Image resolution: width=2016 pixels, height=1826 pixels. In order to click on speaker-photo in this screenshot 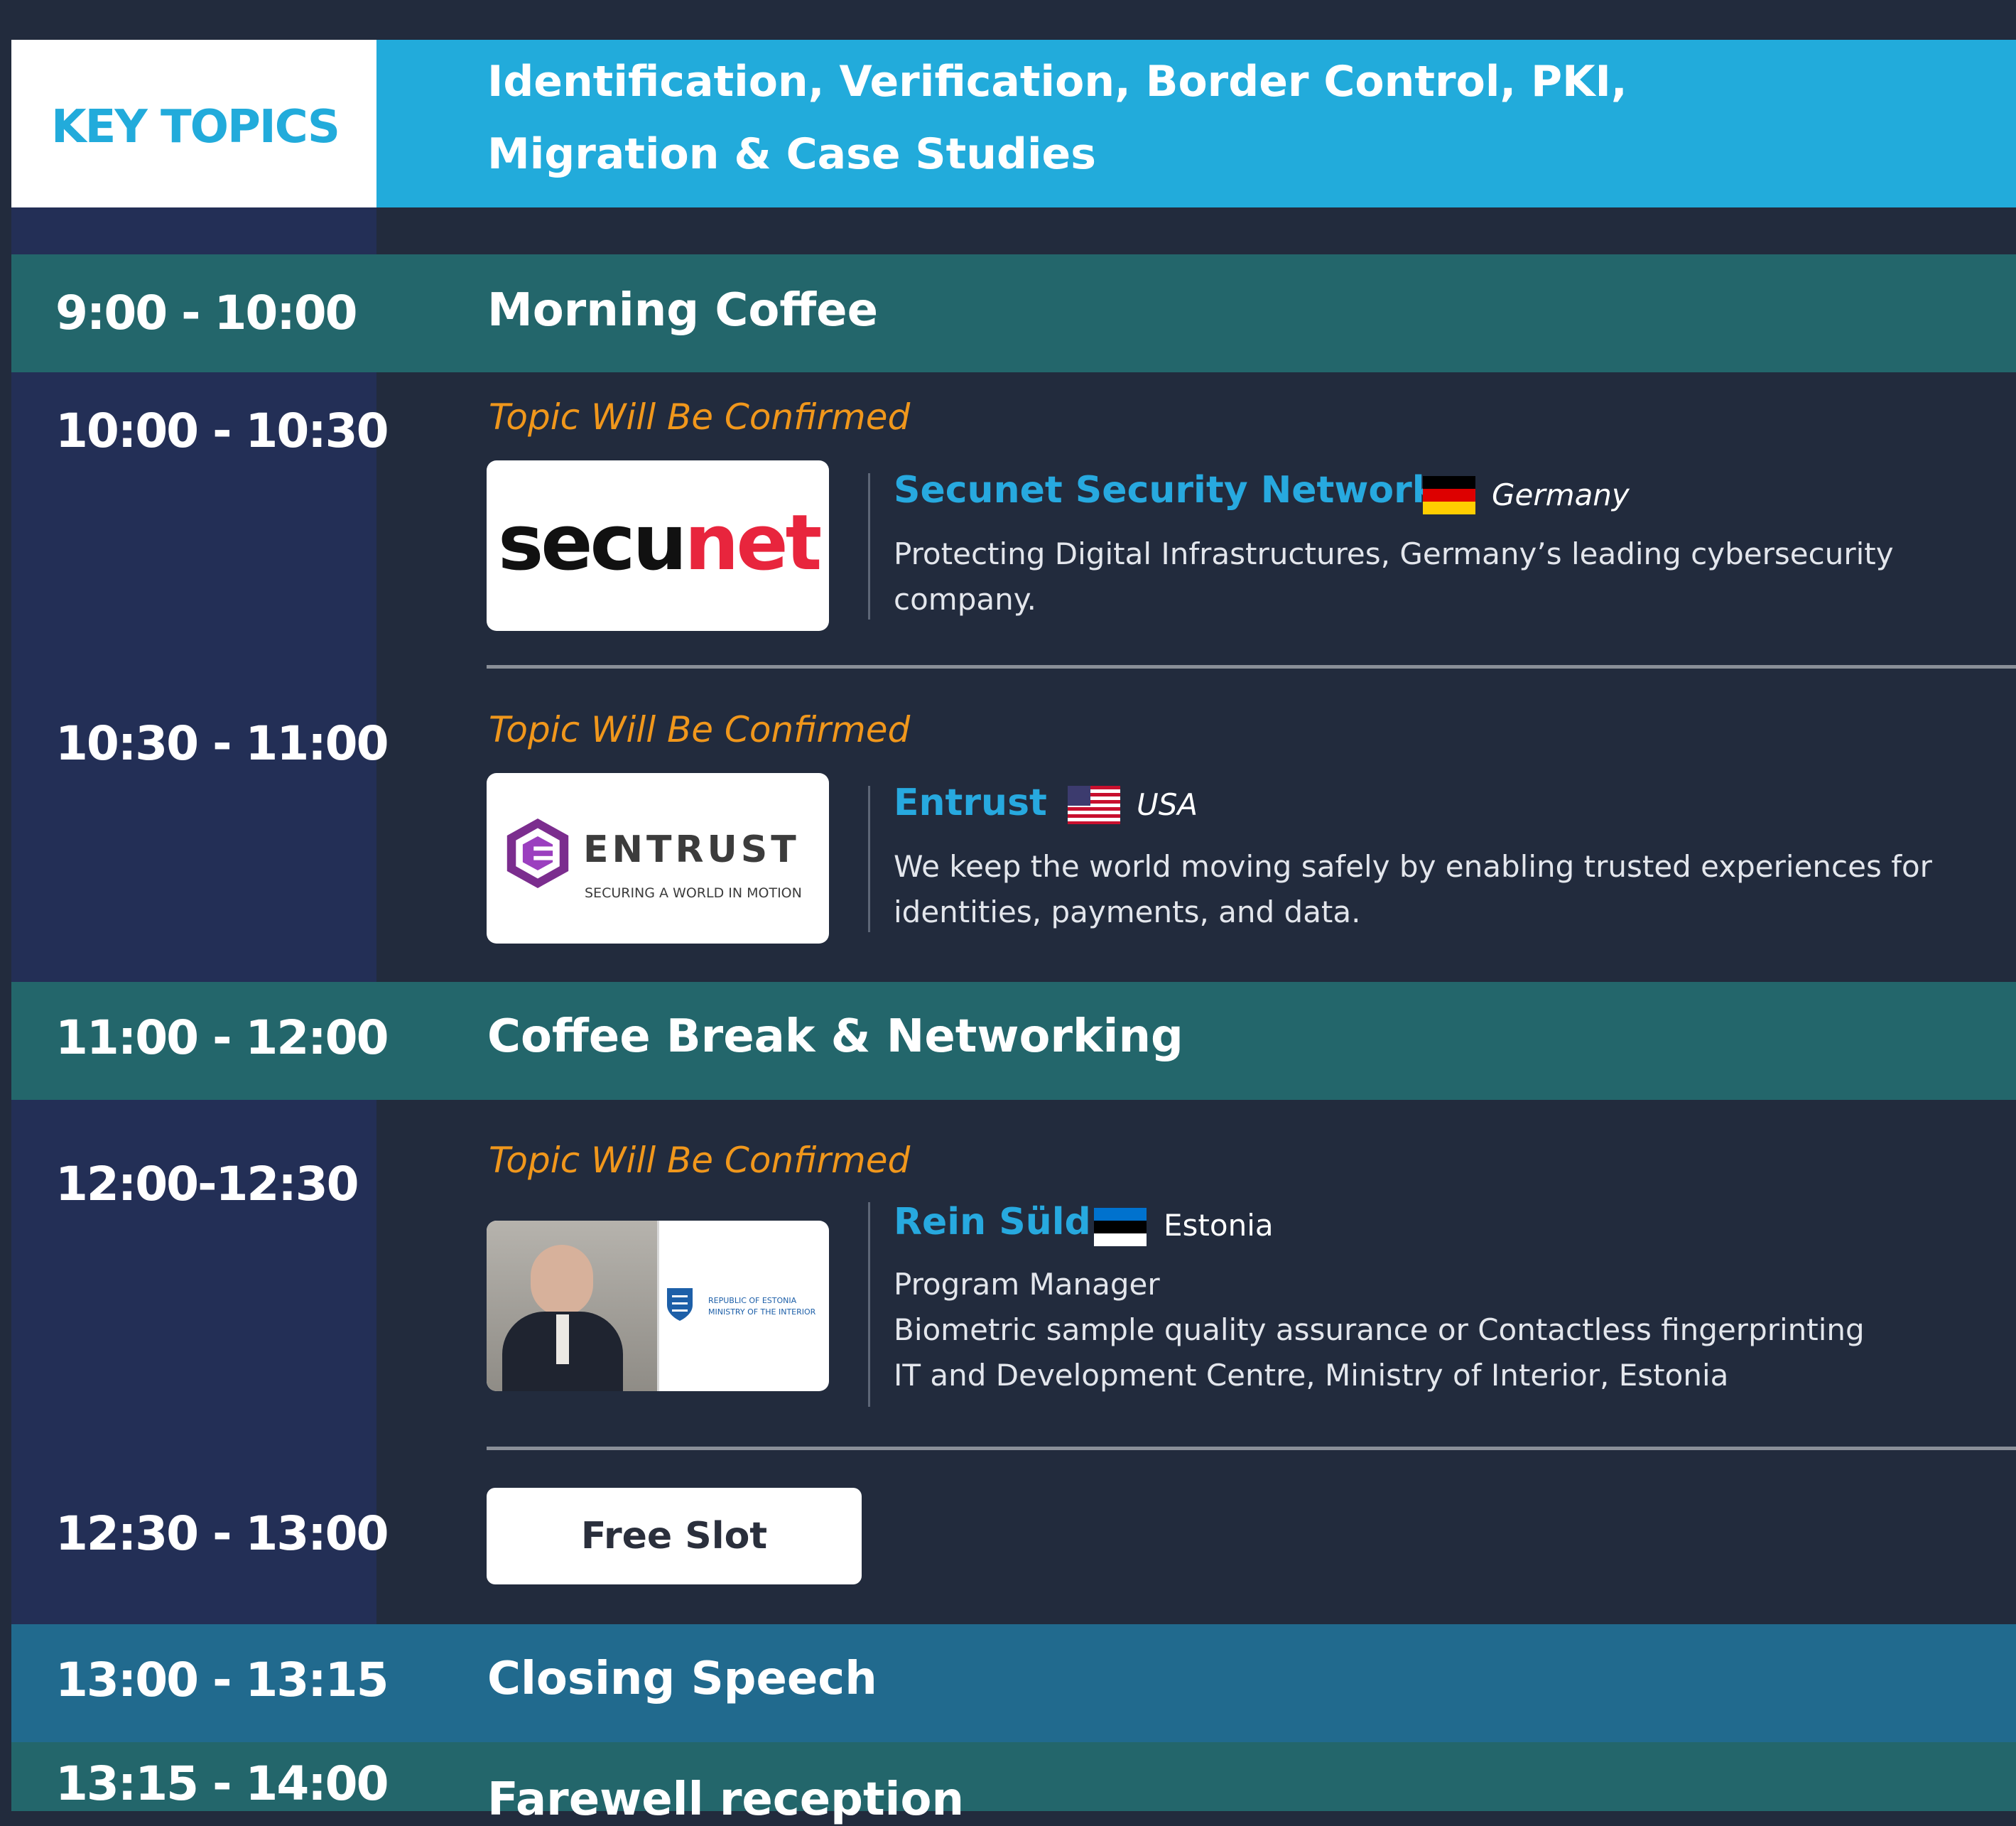, I will do `click(572, 1306)`.